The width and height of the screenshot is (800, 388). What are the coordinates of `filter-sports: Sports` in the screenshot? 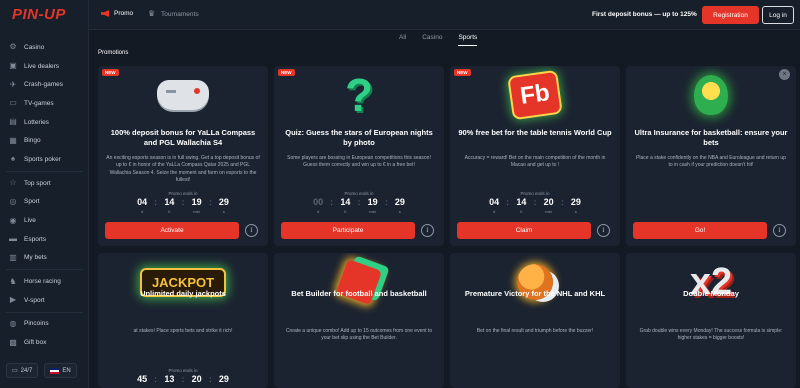 It's located at (468, 40).